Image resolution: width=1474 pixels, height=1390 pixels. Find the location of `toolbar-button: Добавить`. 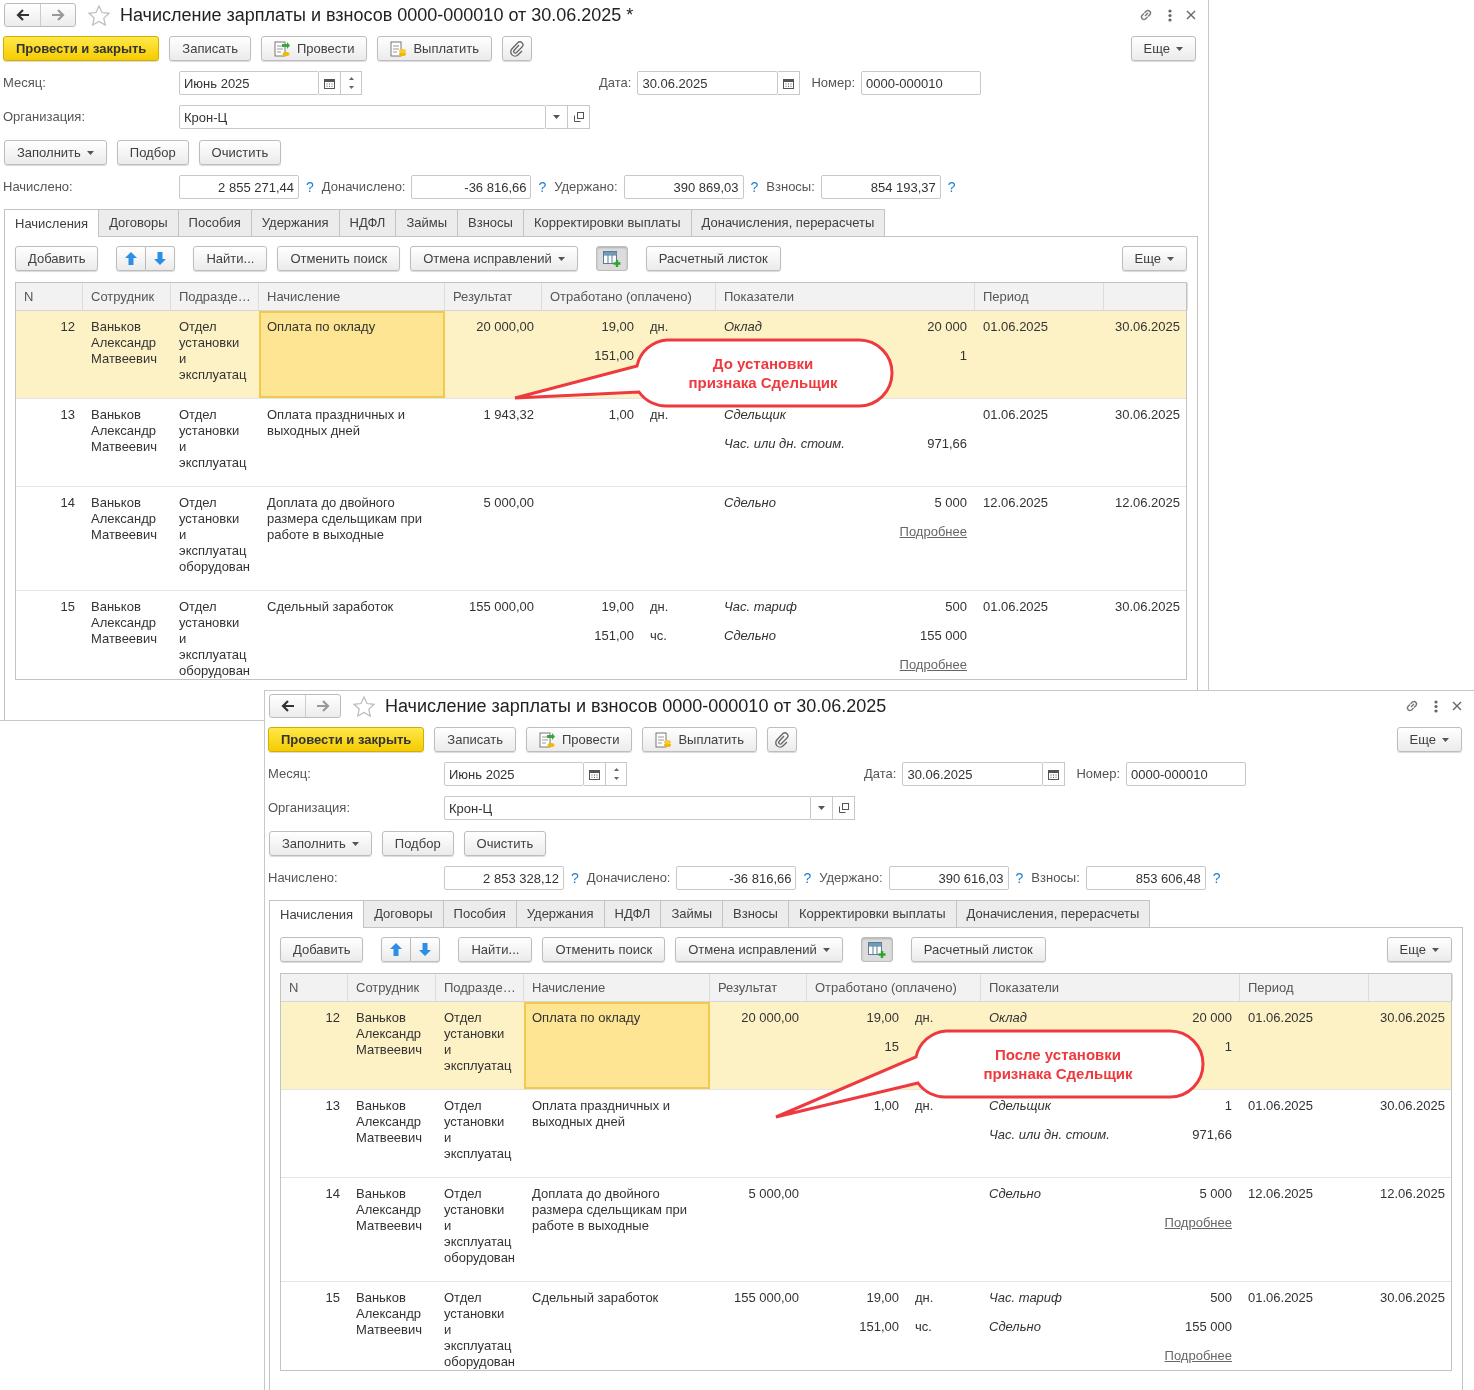

toolbar-button: Добавить is located at coordinates (57, 258).